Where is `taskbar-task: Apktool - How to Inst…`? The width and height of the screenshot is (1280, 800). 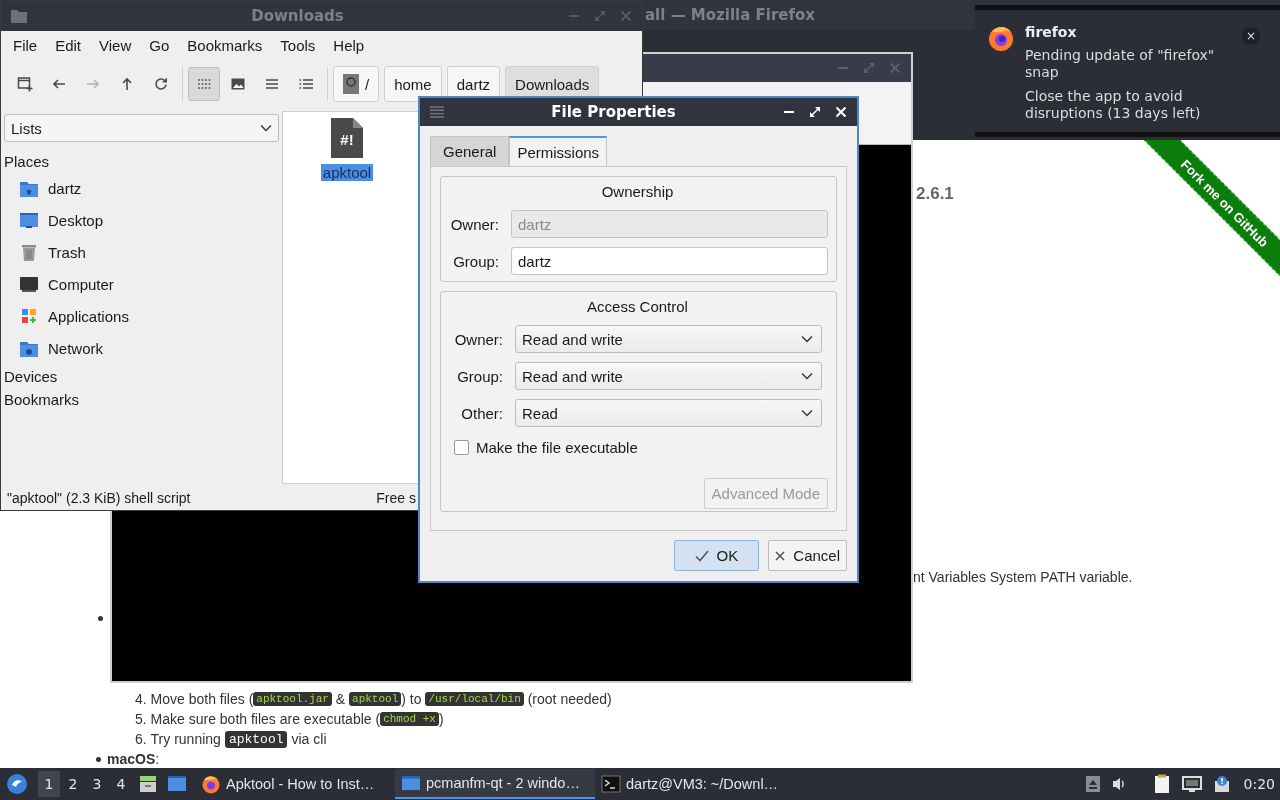 taskbar-task: Apktool - How to Inst… is located at coordinates (295, 784).